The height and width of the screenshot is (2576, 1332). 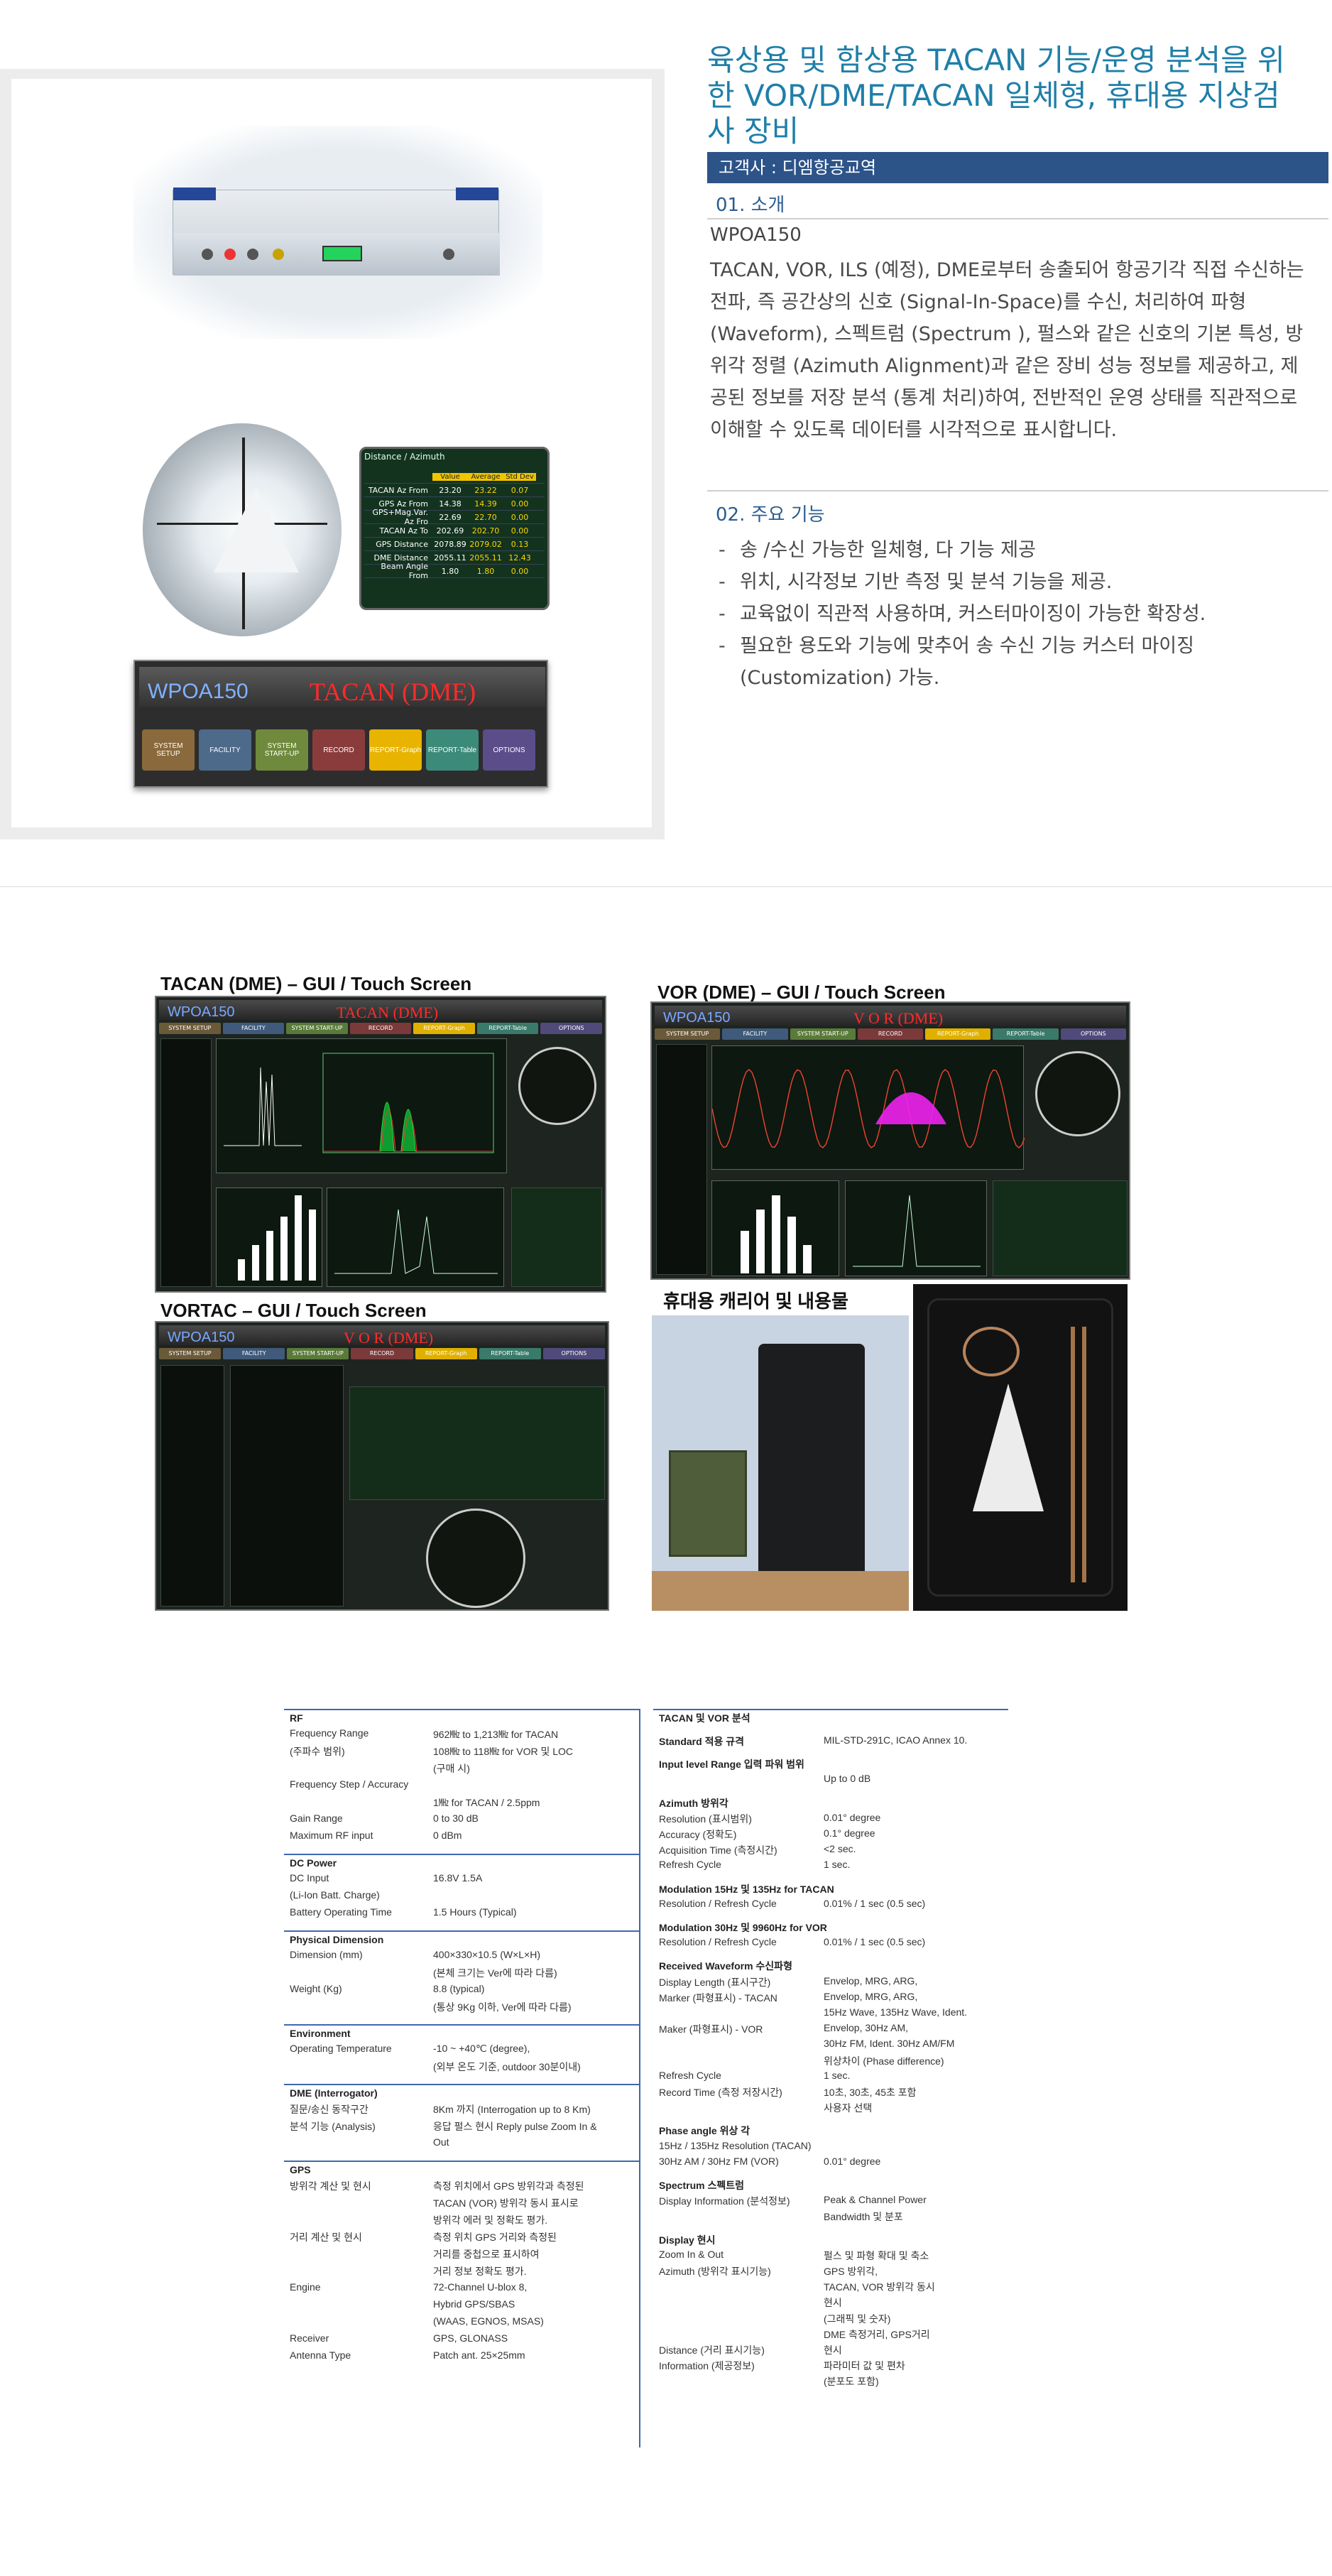 I want to click on spec-value: (구매 시), so click(x=451, y=1769).